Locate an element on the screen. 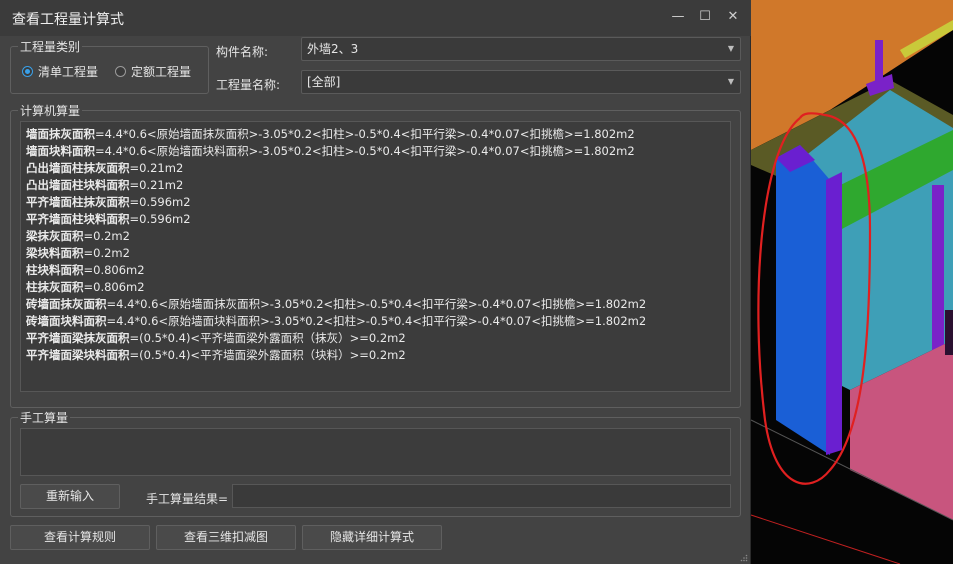 This screenshot has height=564, width=953. formula-line: 柱抹灰面积=0.806m2 is located at coordinates (336, 287).